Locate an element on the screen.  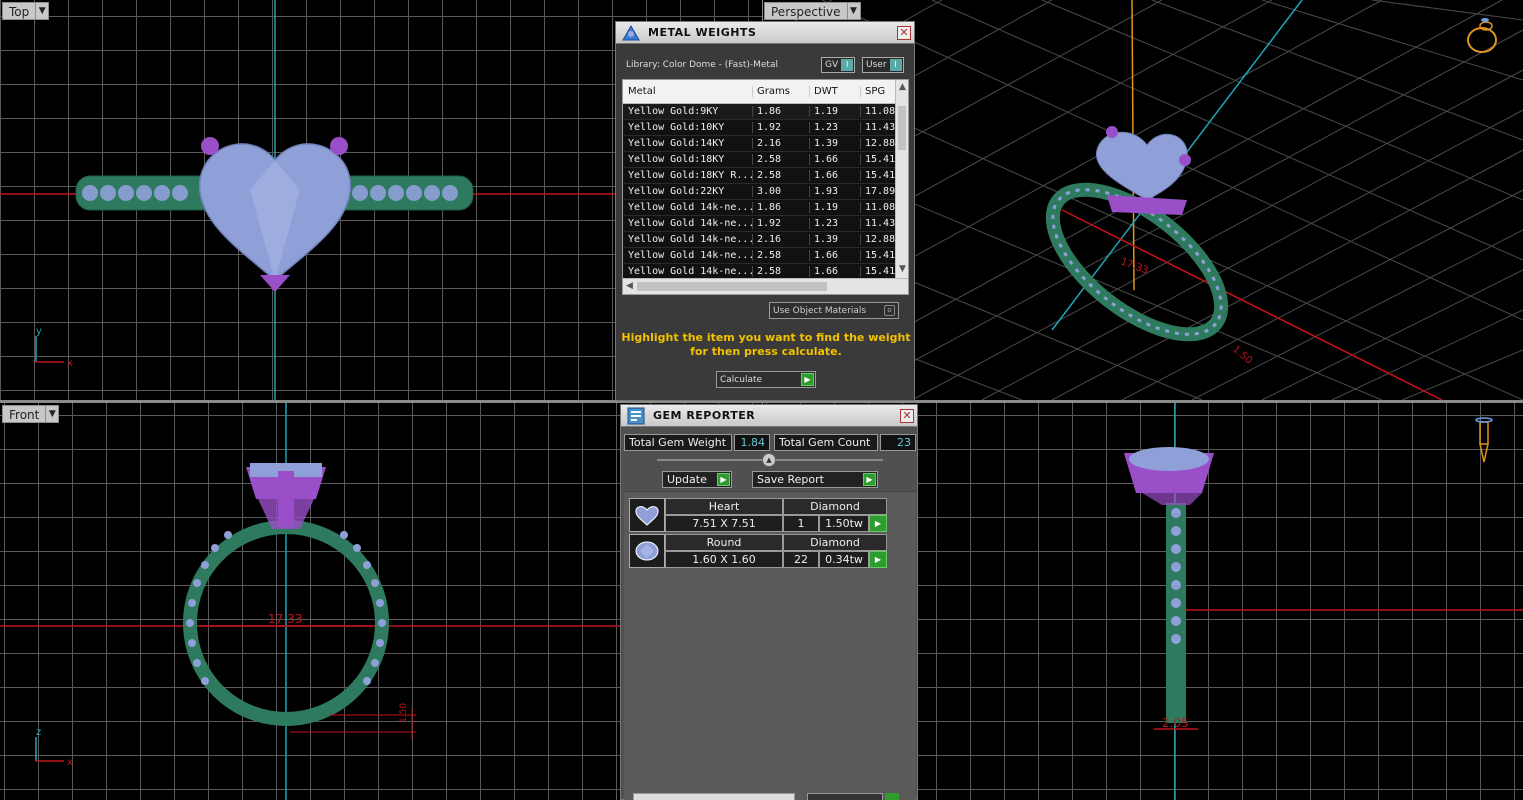
metal-table-row: Yellow Gold:18KY R... 2.58 1.66 15.41 is located at coordinates (765, 176).